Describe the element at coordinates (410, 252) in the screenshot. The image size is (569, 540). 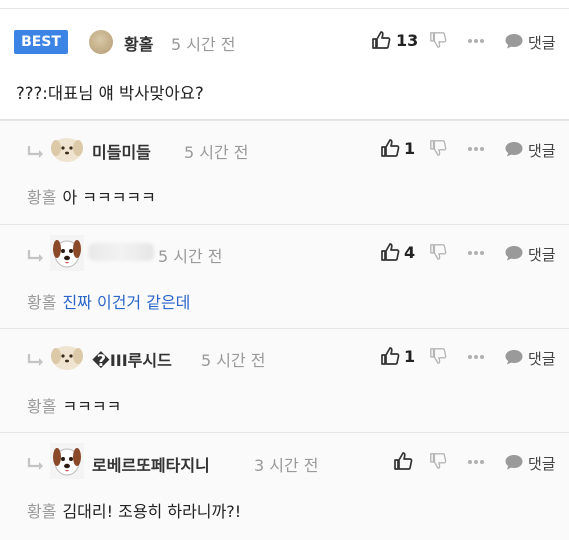
I see `like-count: 4` at that location.